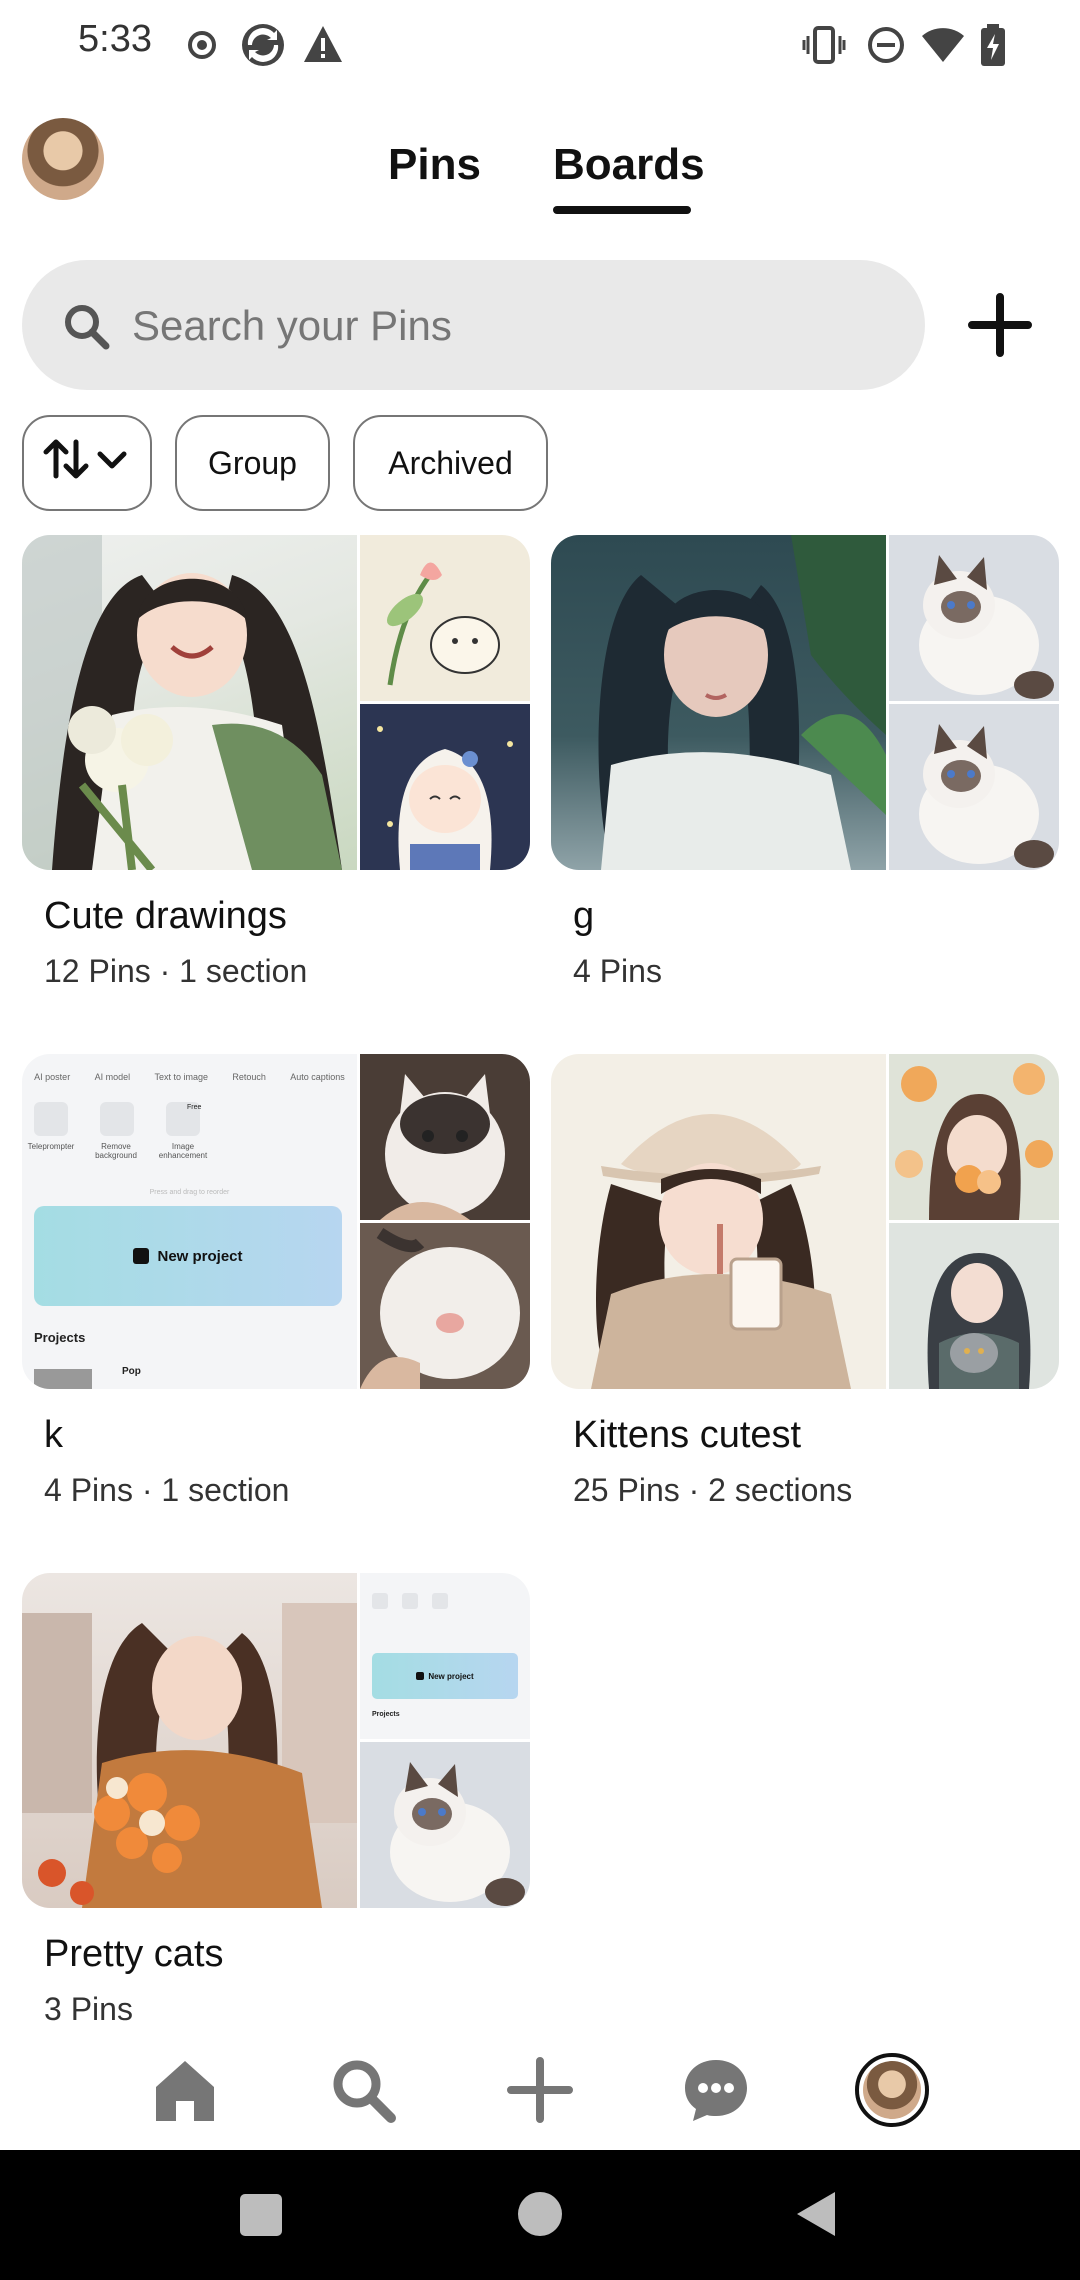 This screenshot has width=1080, height=2280. What do you see at coordinates (112, 1077) in the screenshot?
I see `cover-tab-text: AI model` at bounding box center [112, 1077].